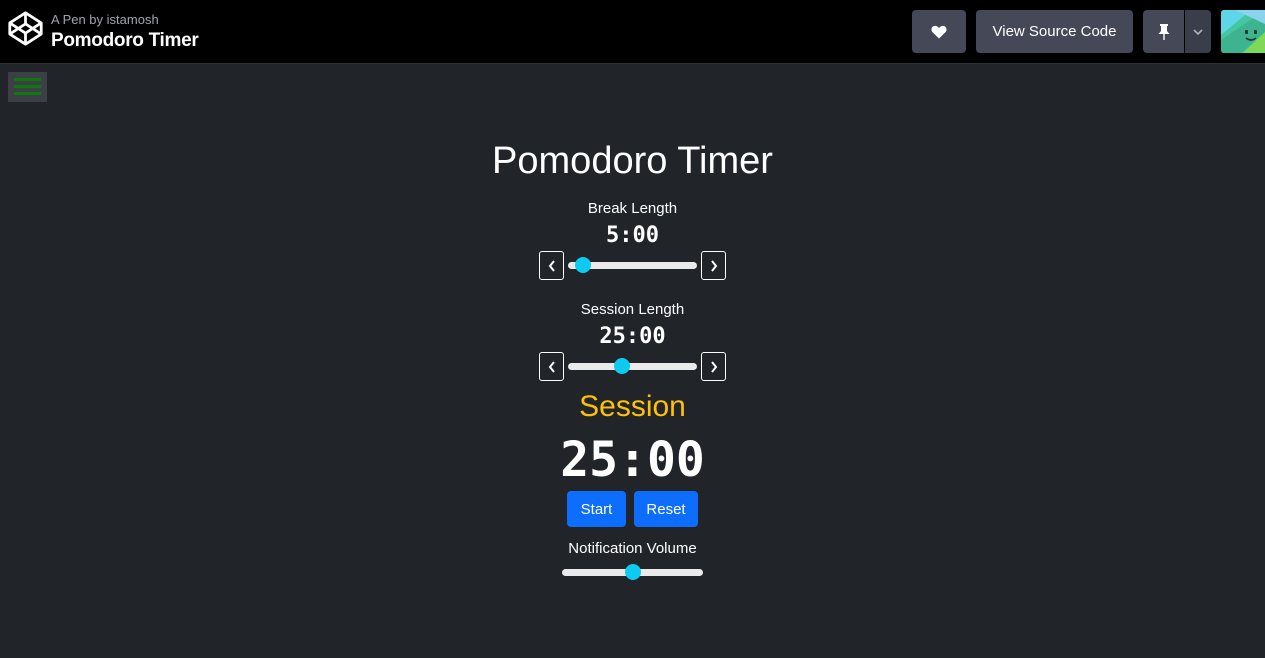  I want to click on timer-mode-label: Session, so click(632, 406).